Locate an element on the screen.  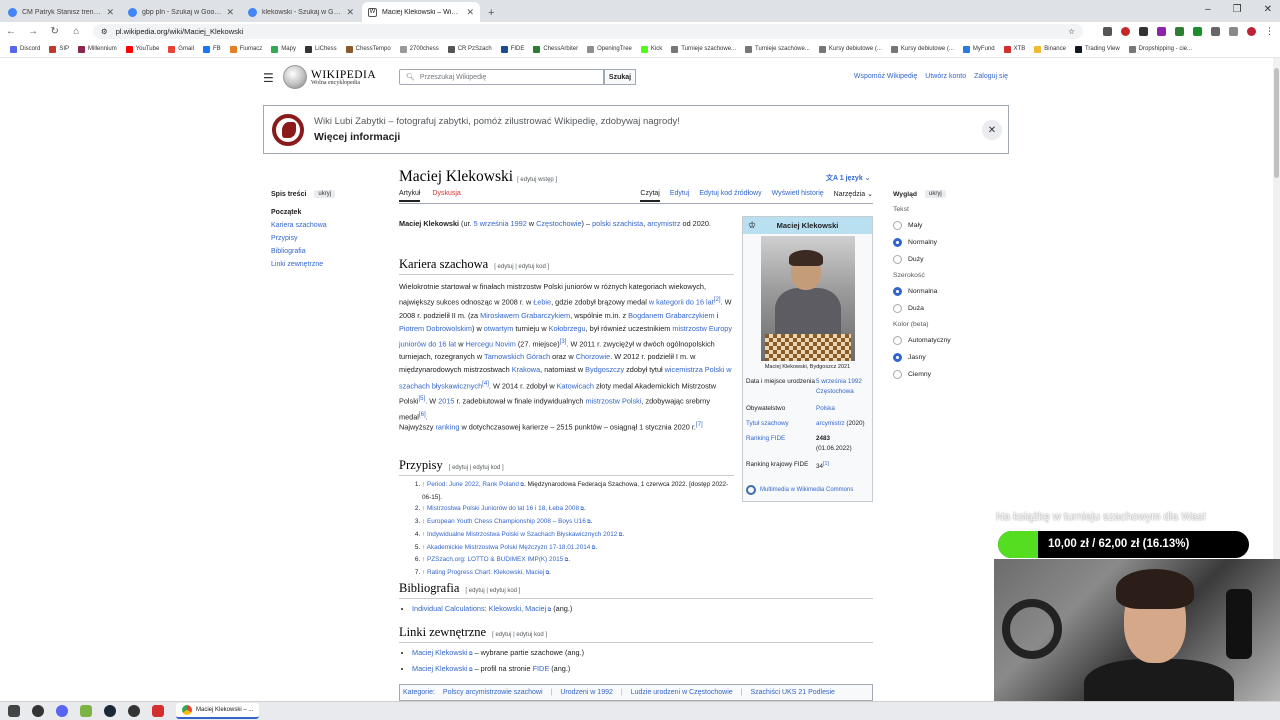
link: Kołobrzegu is located at coordinates (567, 328).